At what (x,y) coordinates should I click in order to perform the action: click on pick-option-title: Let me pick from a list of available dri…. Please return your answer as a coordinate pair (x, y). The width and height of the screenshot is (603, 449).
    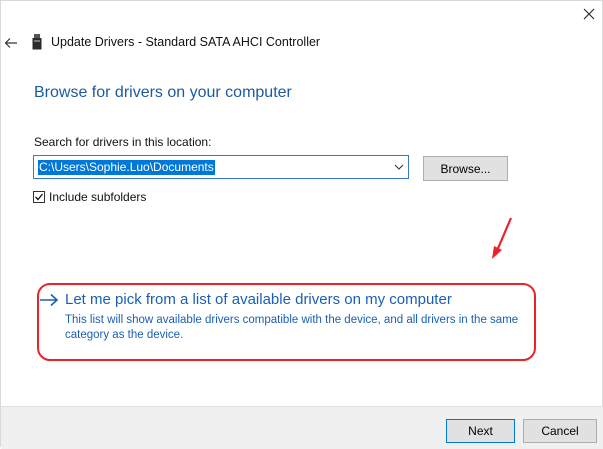
    Looking at the image, I should click on (258, 299).